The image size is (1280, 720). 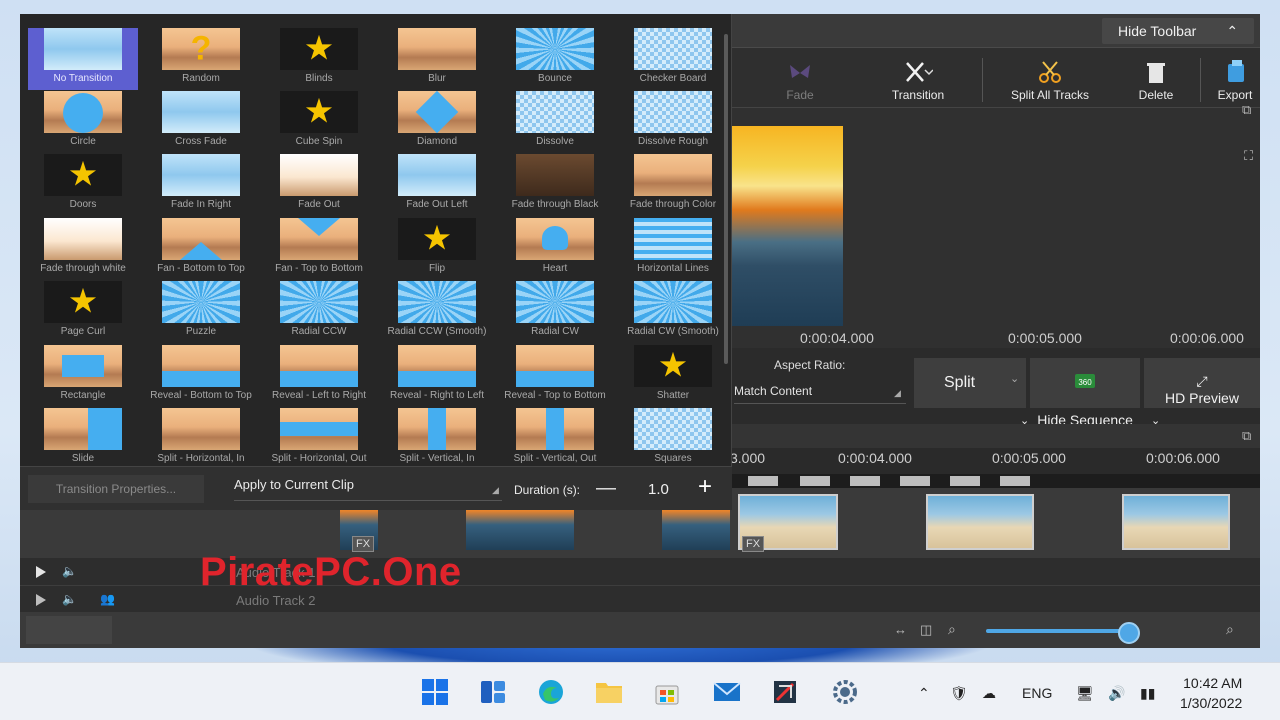 I want to click on transition-item: Reveal - Right to Left, so click(x=437, y=376).